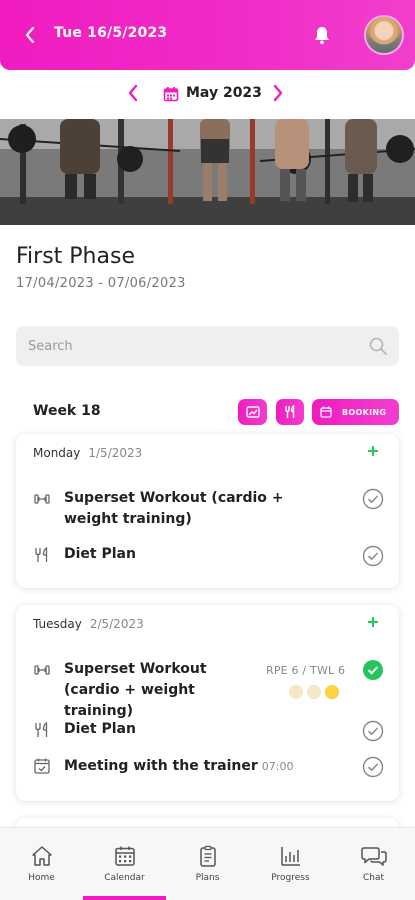 The height and width of the screenshot is (900, 415). Describe the element at coordinates (41, 878) in the screenshot. I see `nav-label: Home` at that location.